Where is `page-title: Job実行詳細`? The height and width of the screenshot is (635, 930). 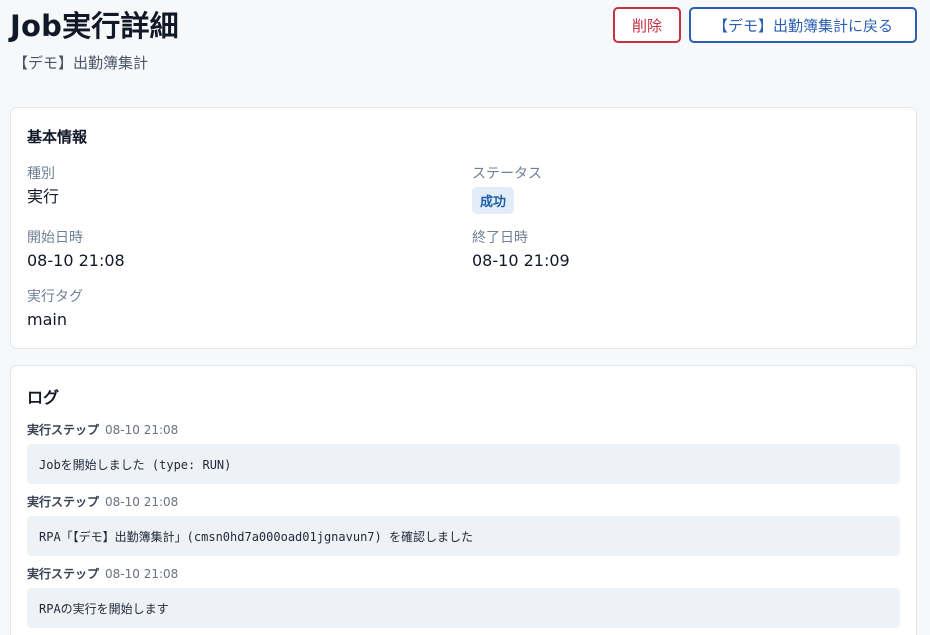
page-title: Job実行詳細 is located at coordinates (94, 26).